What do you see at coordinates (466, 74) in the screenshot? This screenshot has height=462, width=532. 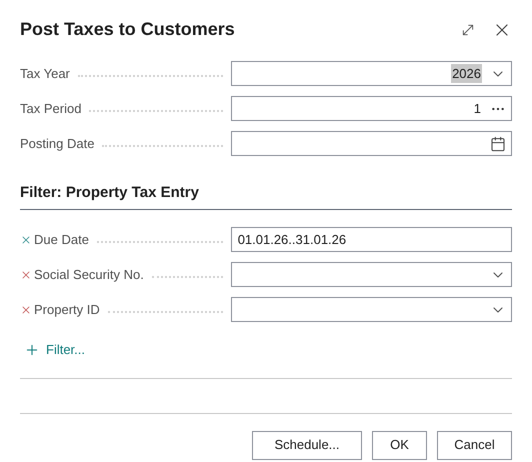 I see `field-value: 2026` at bounding box center [466, 74].